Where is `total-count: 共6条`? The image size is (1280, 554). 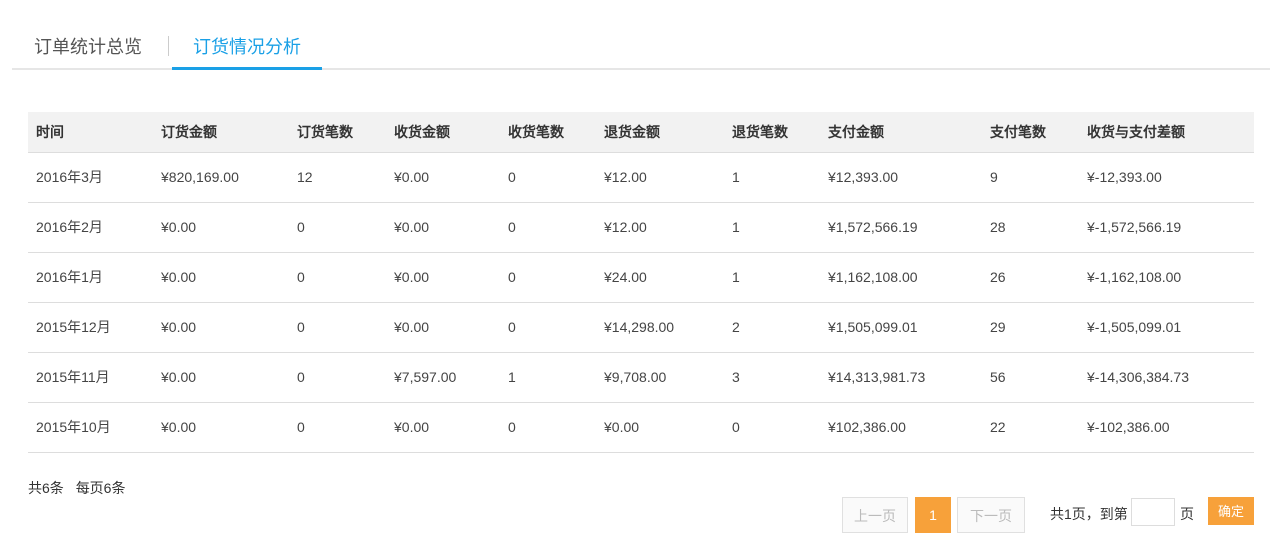 total-count: 共6条 is located at coordinates (46, 488).